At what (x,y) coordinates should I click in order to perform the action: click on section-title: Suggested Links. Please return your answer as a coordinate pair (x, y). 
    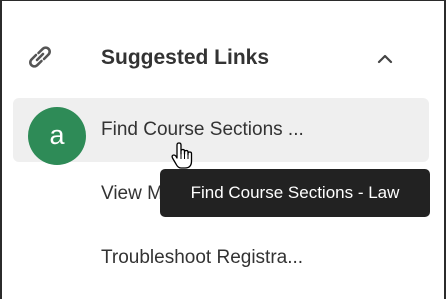
    Looking at the image, I should click on (185, 57).